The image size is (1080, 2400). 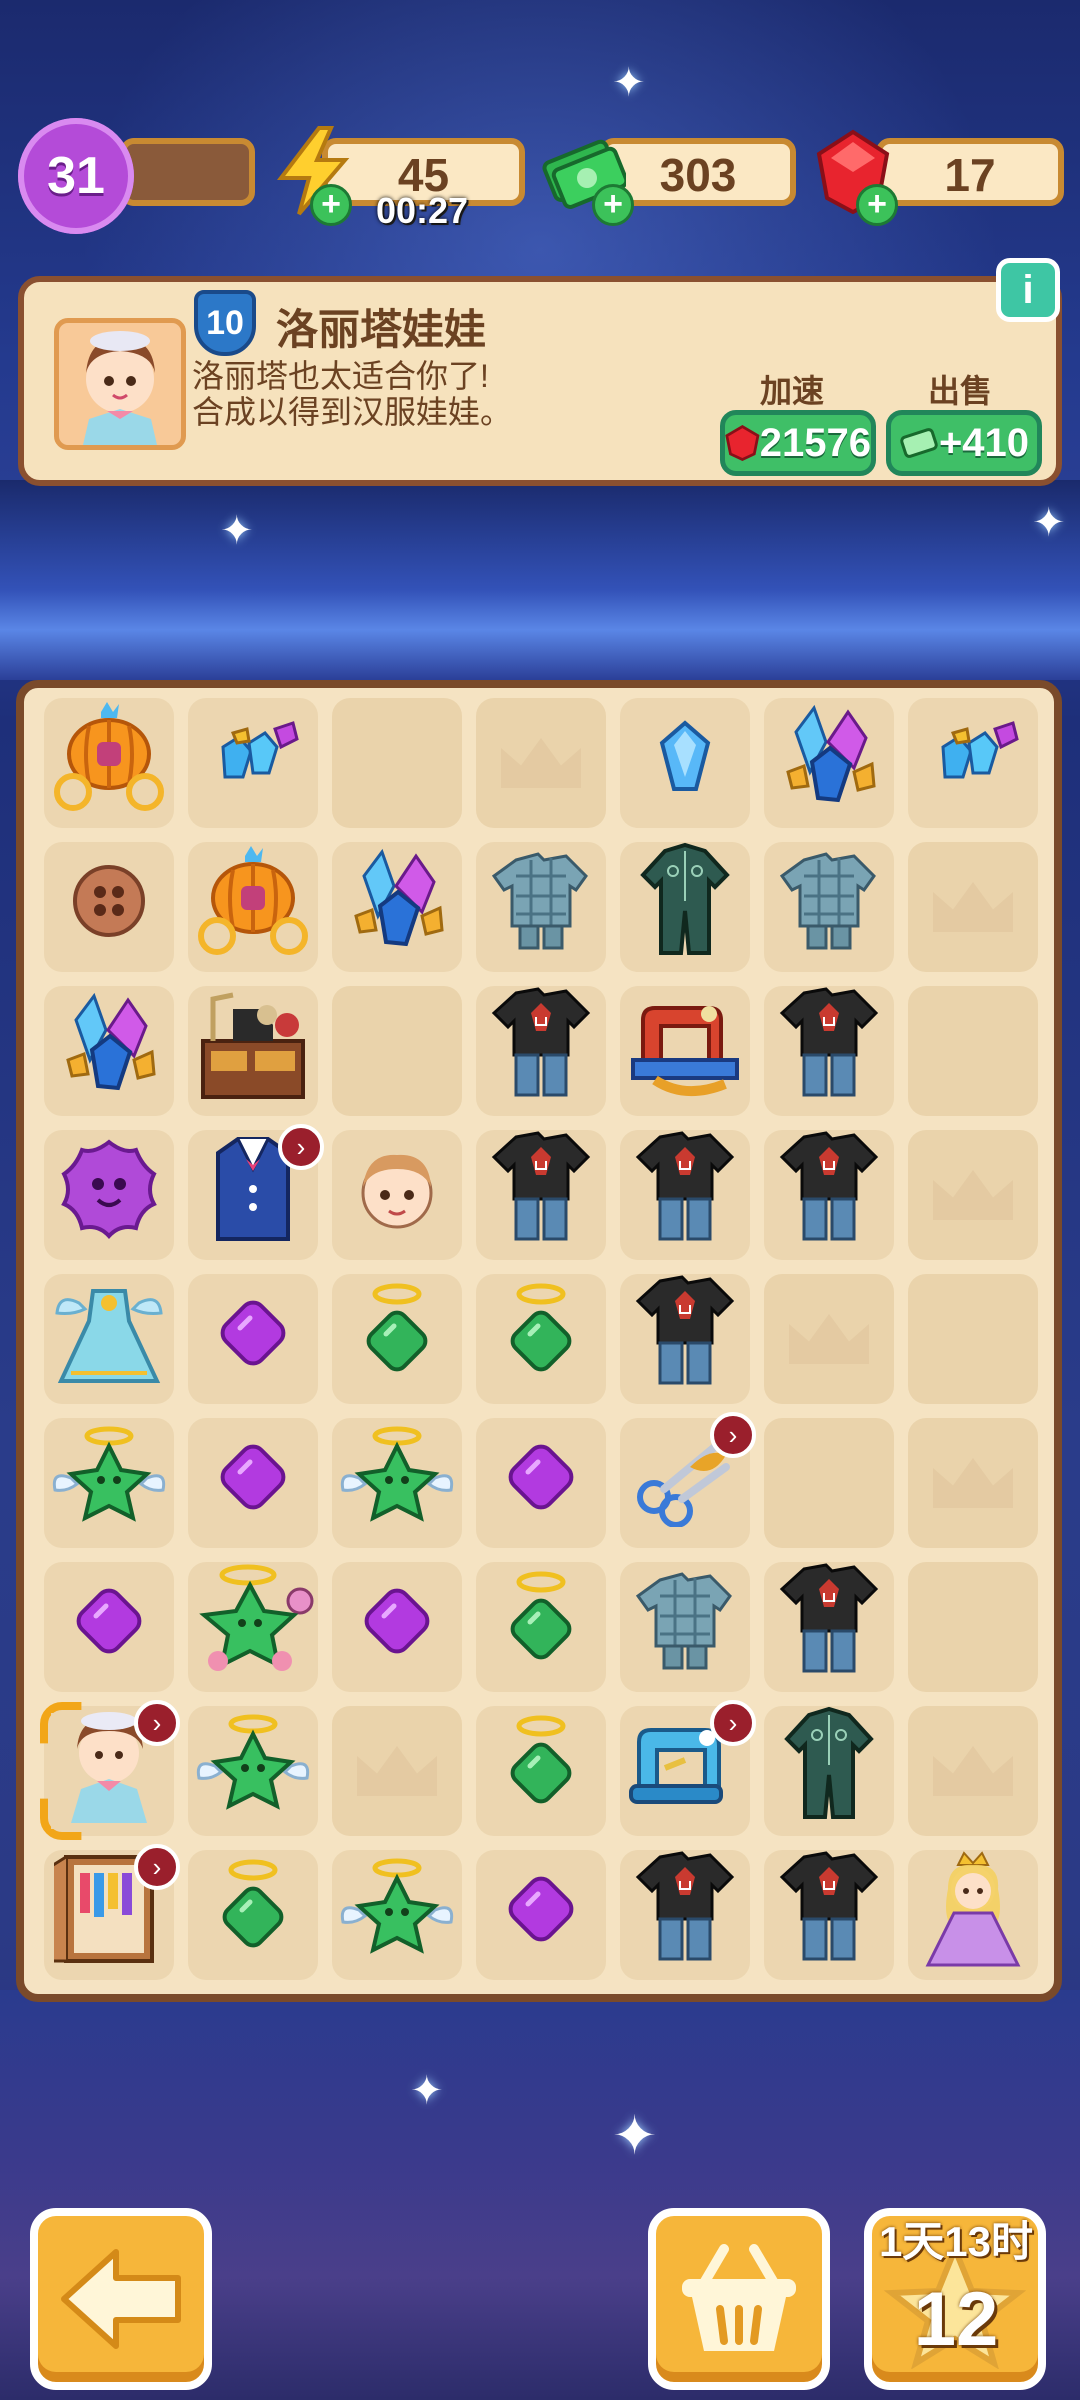 I want to click on green-angel-star-big-icon, so click(x=253, y=1627).